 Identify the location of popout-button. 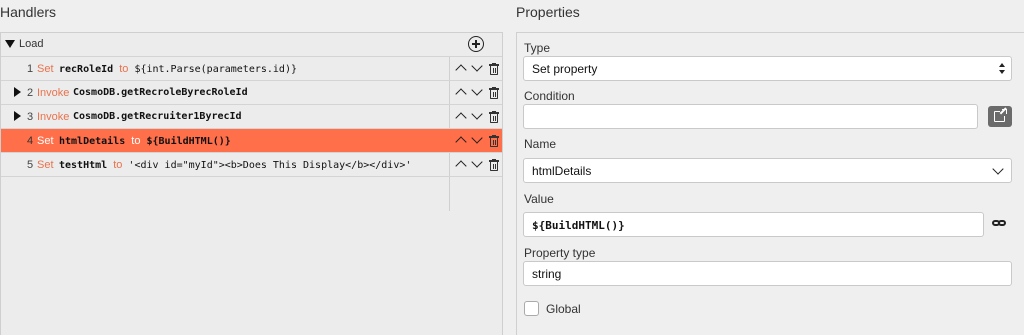
(1000, 116).